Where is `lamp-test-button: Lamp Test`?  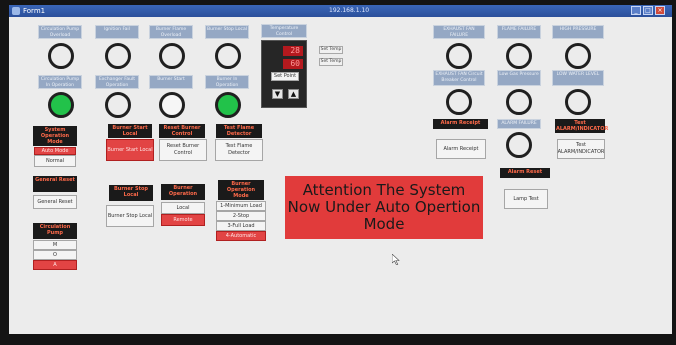 lamp-test-button: Lamp Test is located at coordinates (526, 199).